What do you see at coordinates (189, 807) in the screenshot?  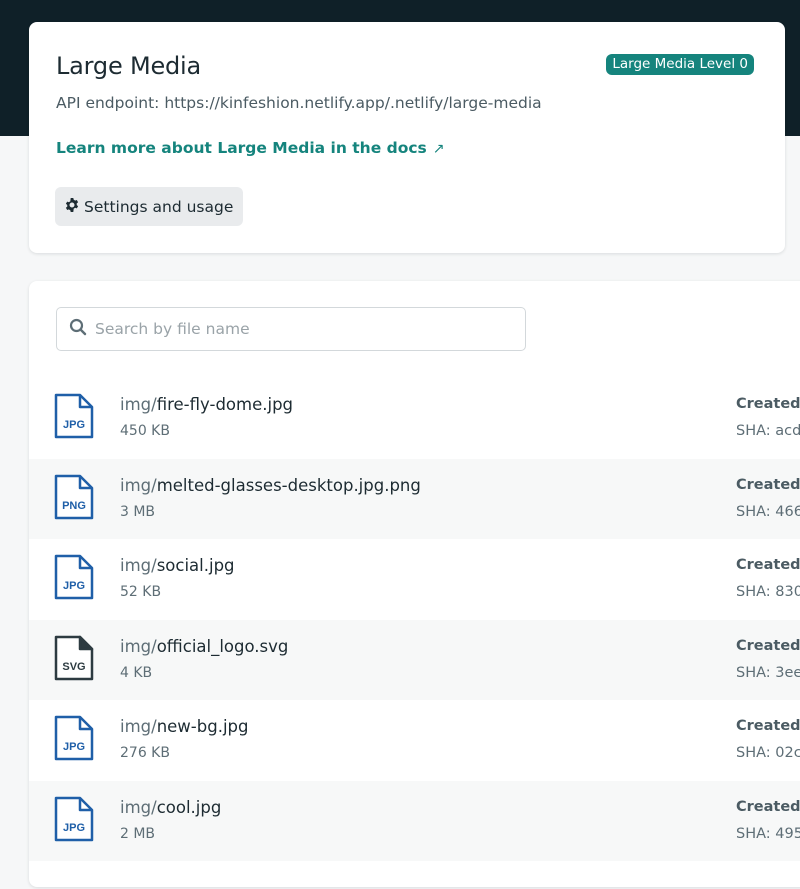 I see `file-basename: cool.jpg` at bounding box center [189, 807].